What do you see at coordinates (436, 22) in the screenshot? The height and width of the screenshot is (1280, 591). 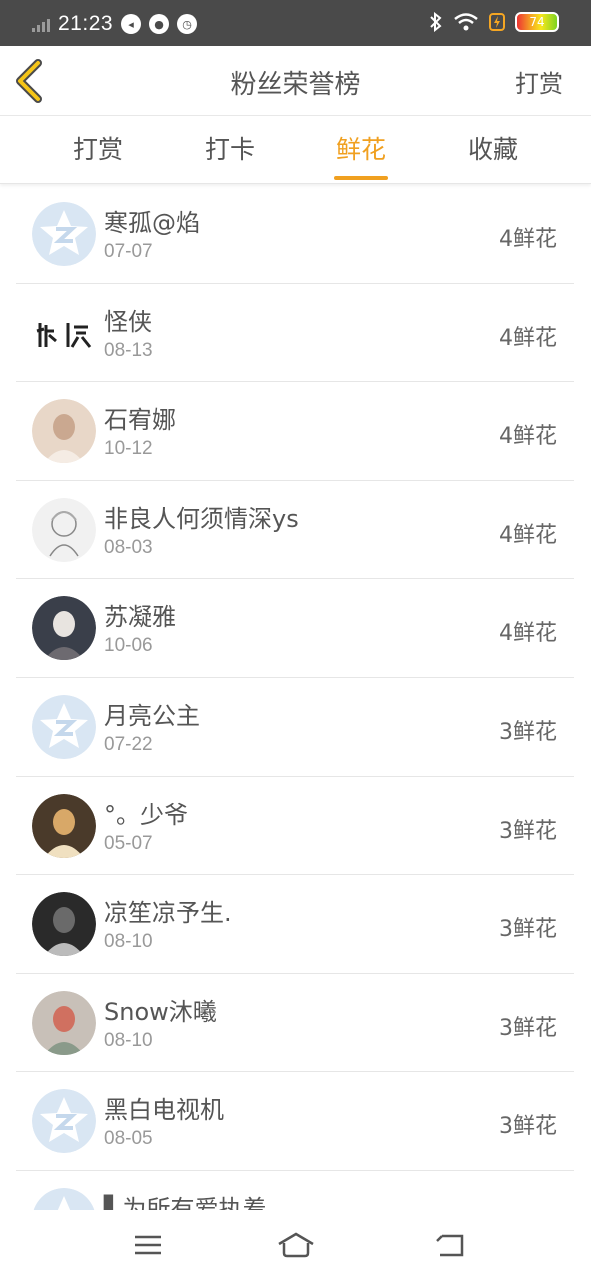 I see `bluetooth-icon` at bounding box center [436, 22].